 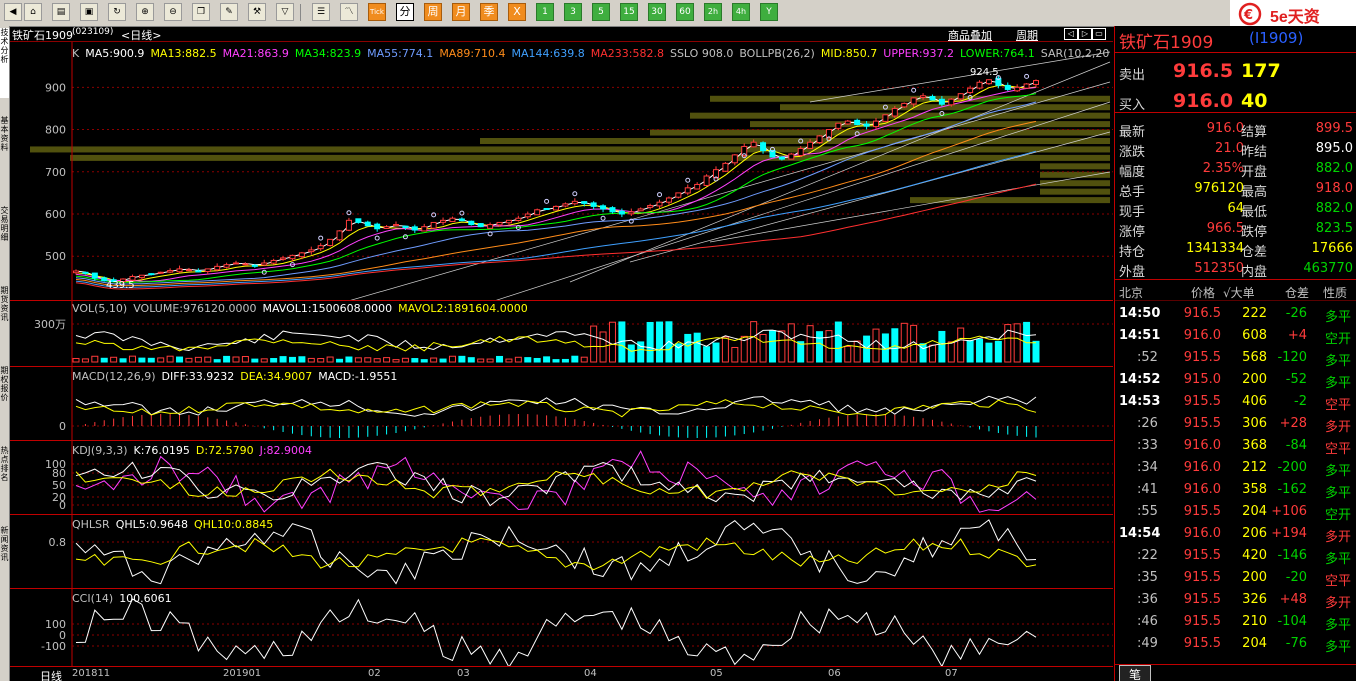 What do you see at coordinates (489, 12) in the screenshot?
I see `period-quarter-button: 季` at bounding box center [489, 12].